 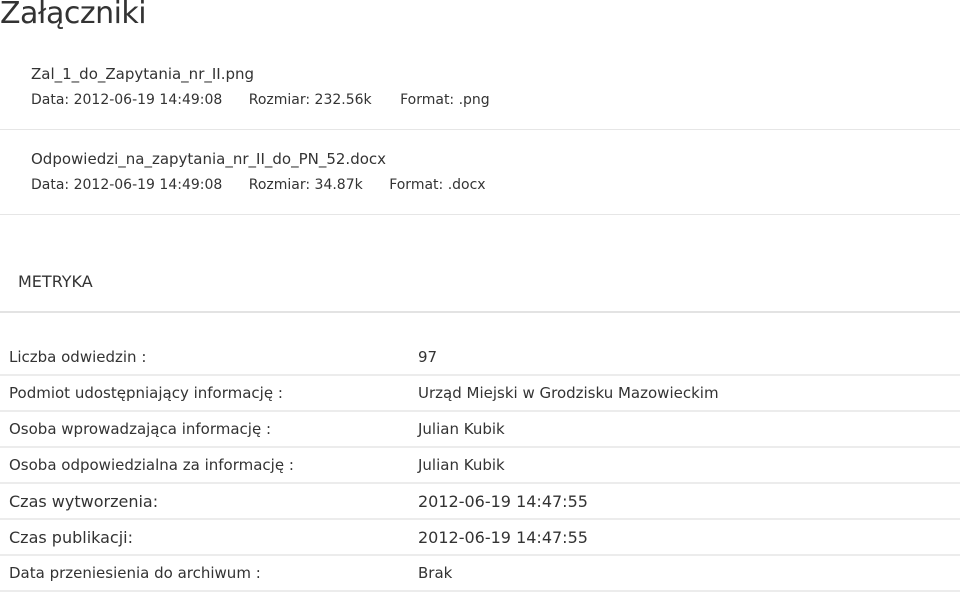 What do you see at coordinates (73, 15) in the screenshot?
I see `page-title: Załączniki` at bounding box center [73, 15].